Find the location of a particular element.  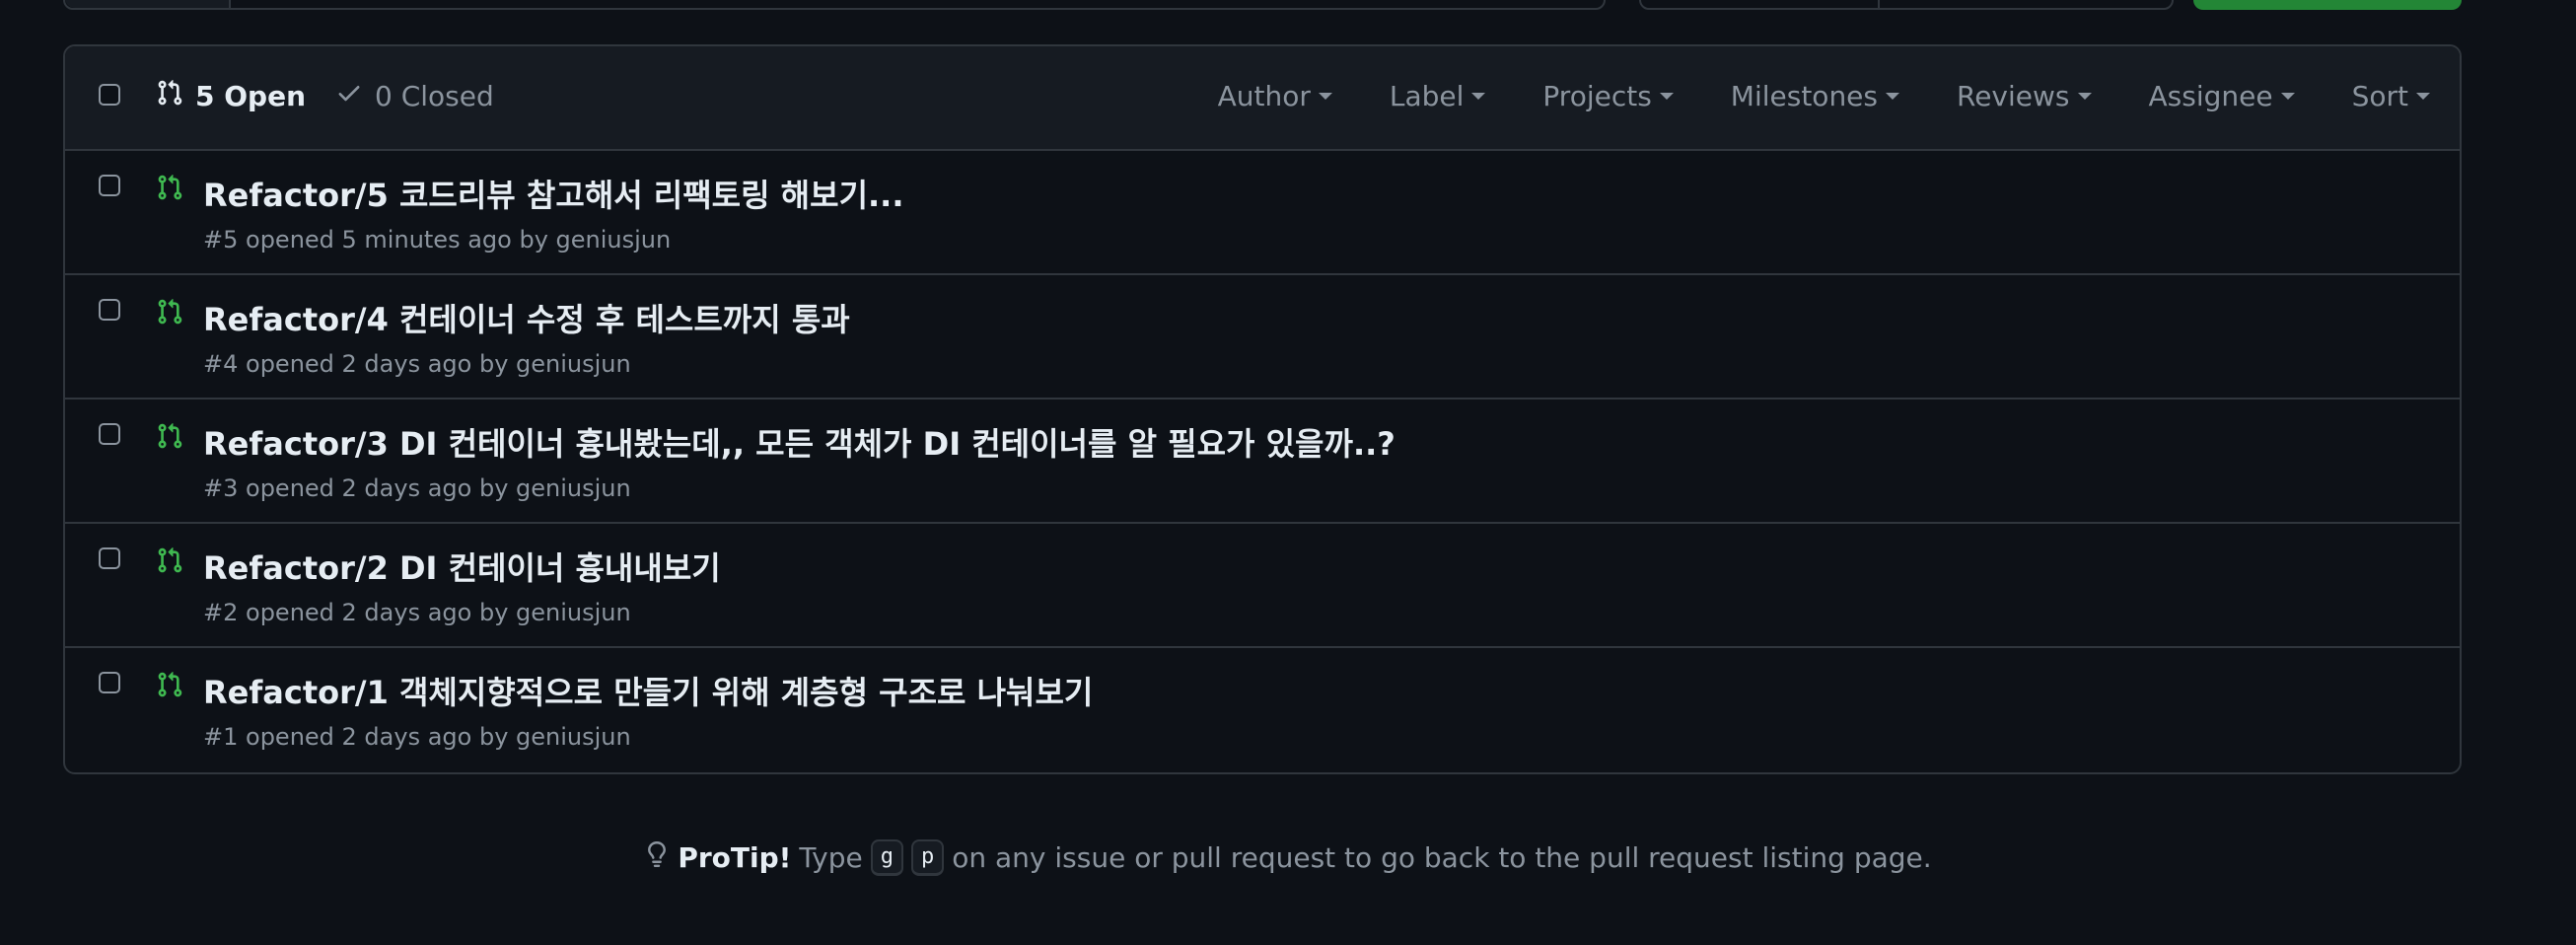

label-filter-label: Label is located at coordinates (1427, 96).